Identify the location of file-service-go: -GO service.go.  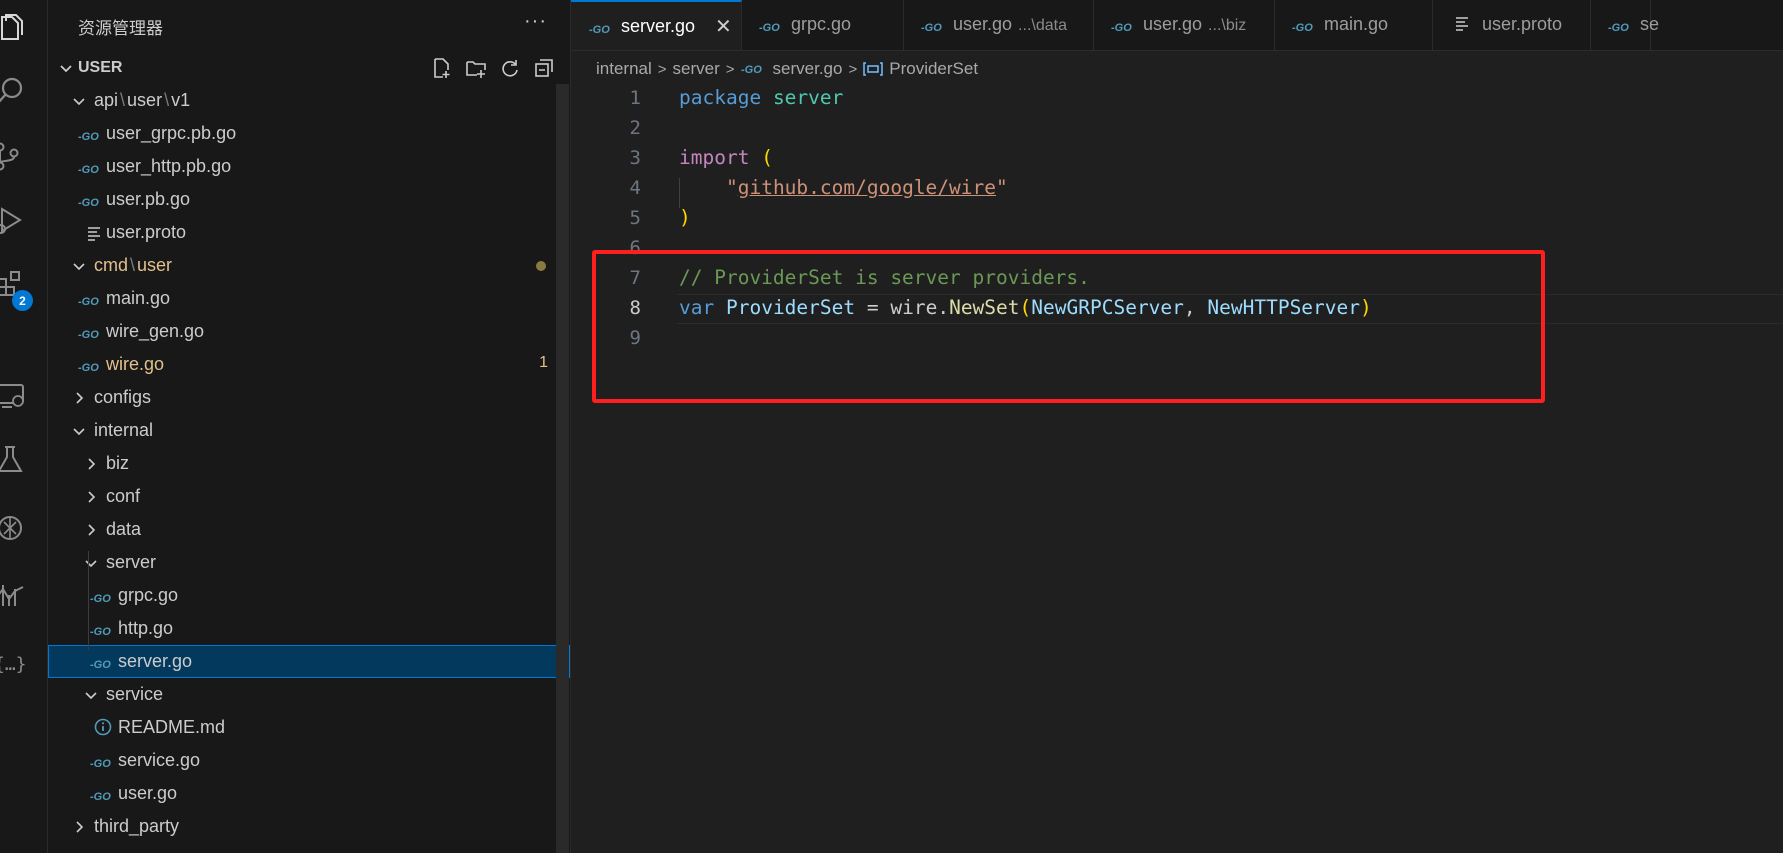
(309, 760).